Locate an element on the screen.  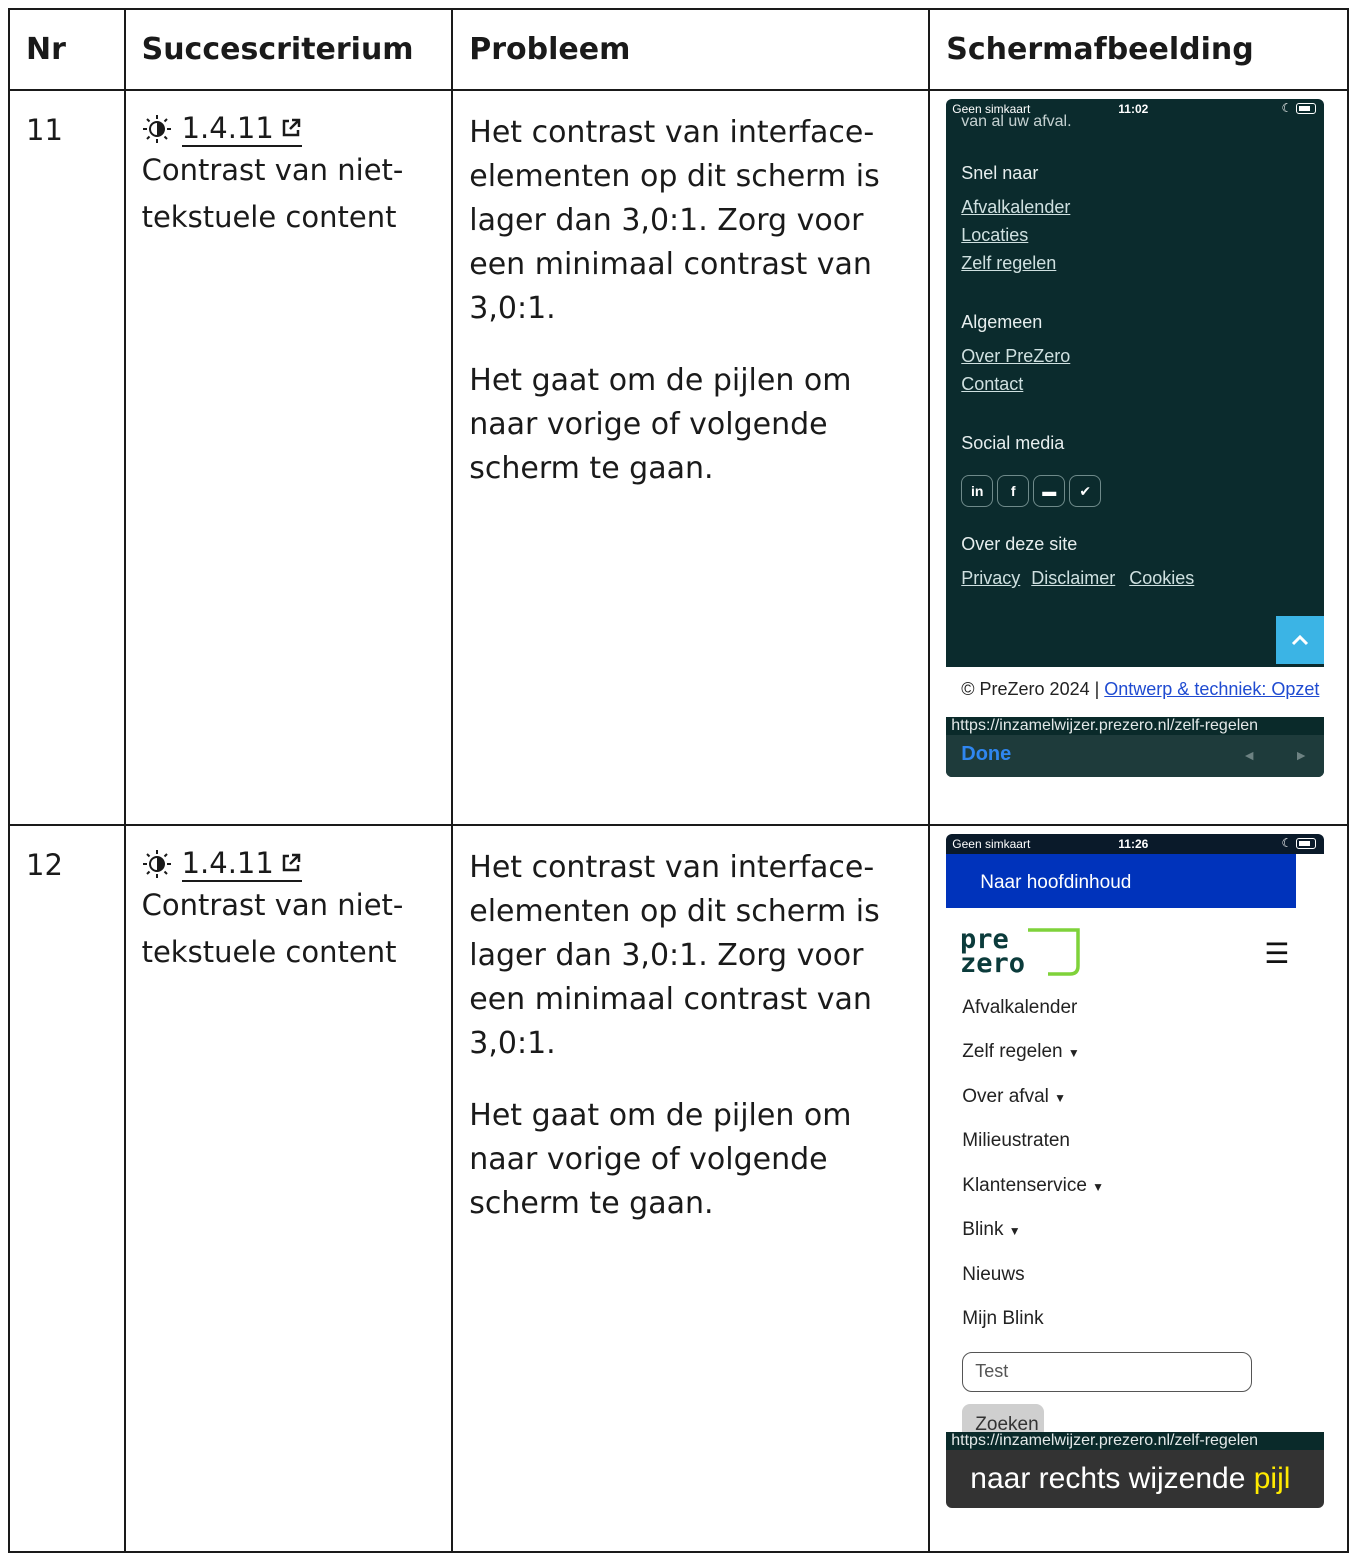
menu-item-nieuws: Nieuws is located at coordinates (993, 1275).